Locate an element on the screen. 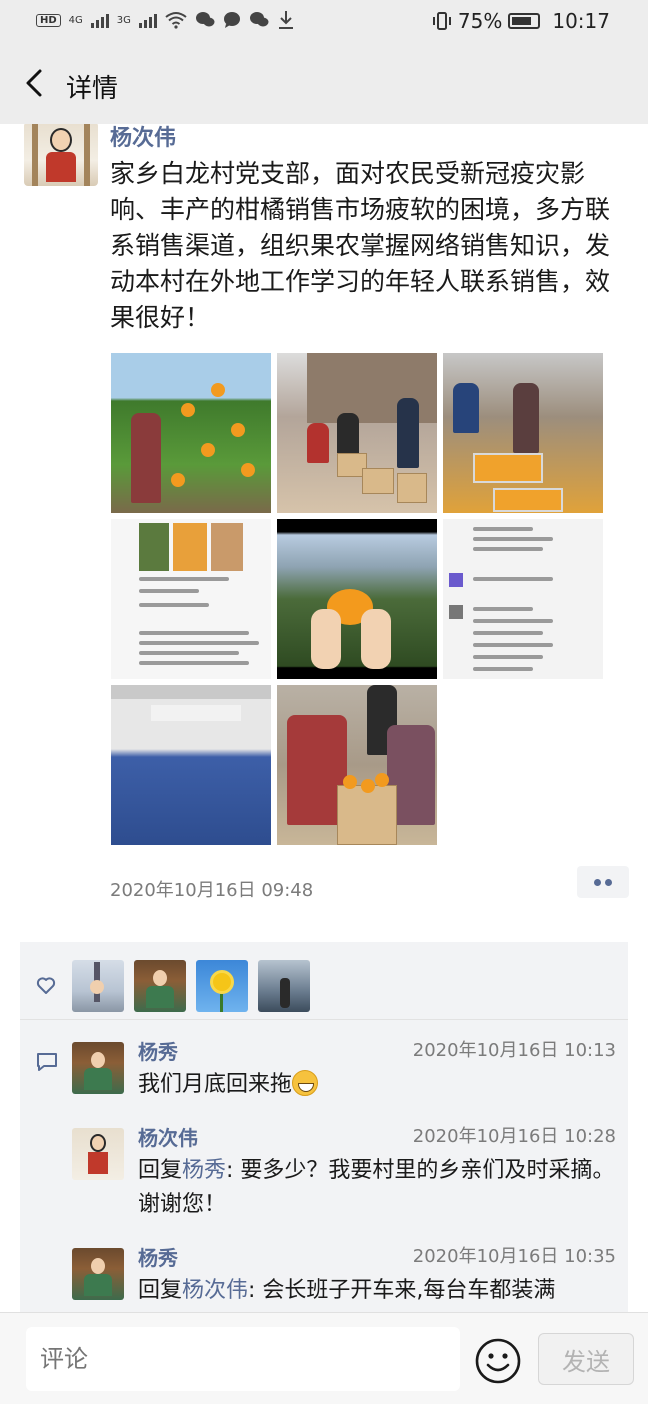  battery-percent: 75% is located at coordinates (480, 21).